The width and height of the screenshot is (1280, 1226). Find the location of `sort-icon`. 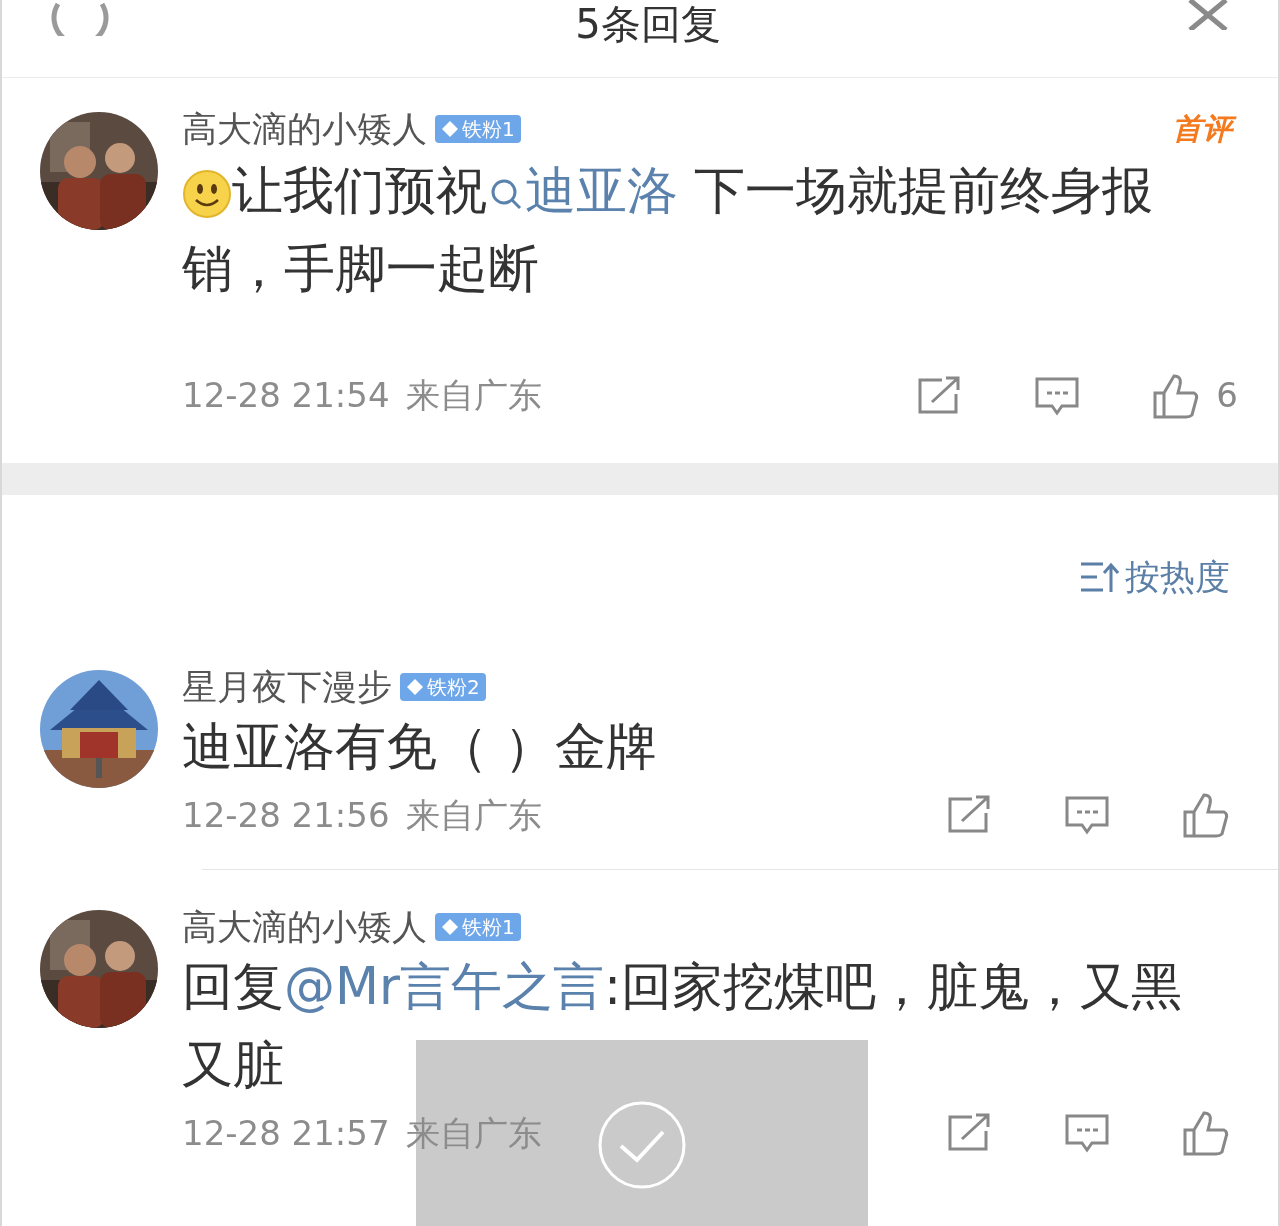

sort-icon is located at coordinates (1099, 577).